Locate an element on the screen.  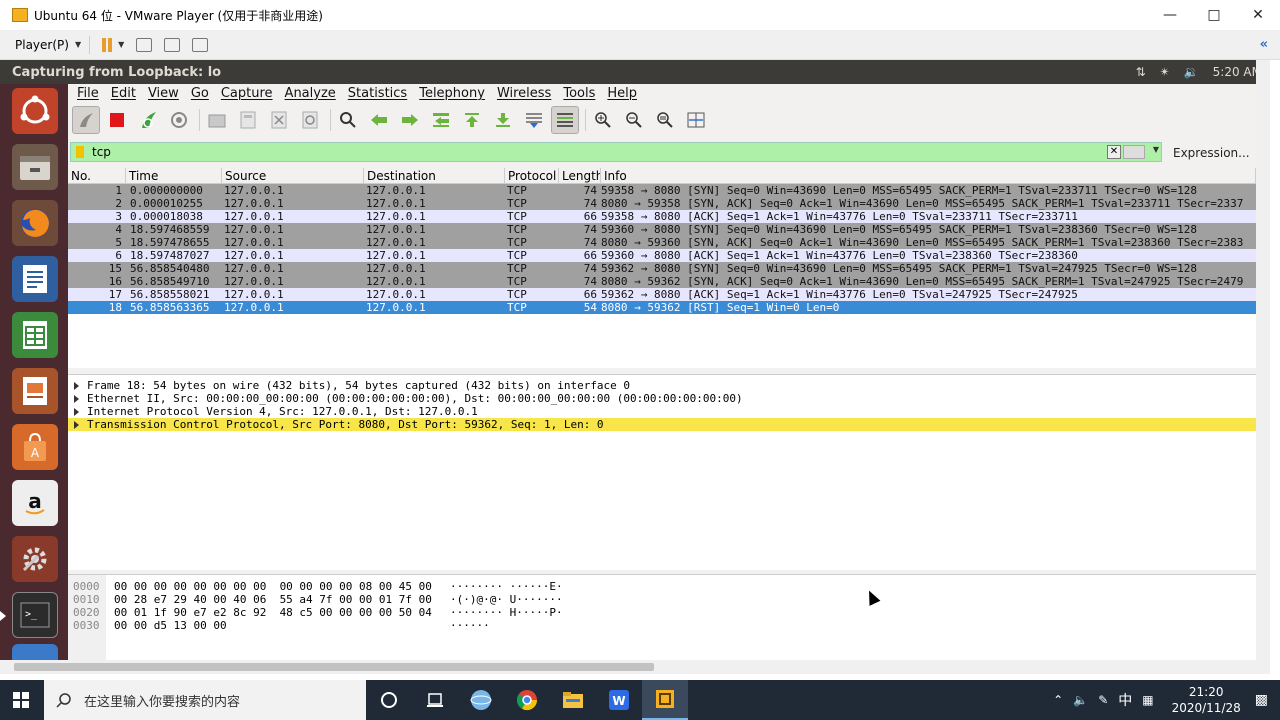
display-filter-bar: tcp ✕ ▼ is located at coordinates (616, 152).